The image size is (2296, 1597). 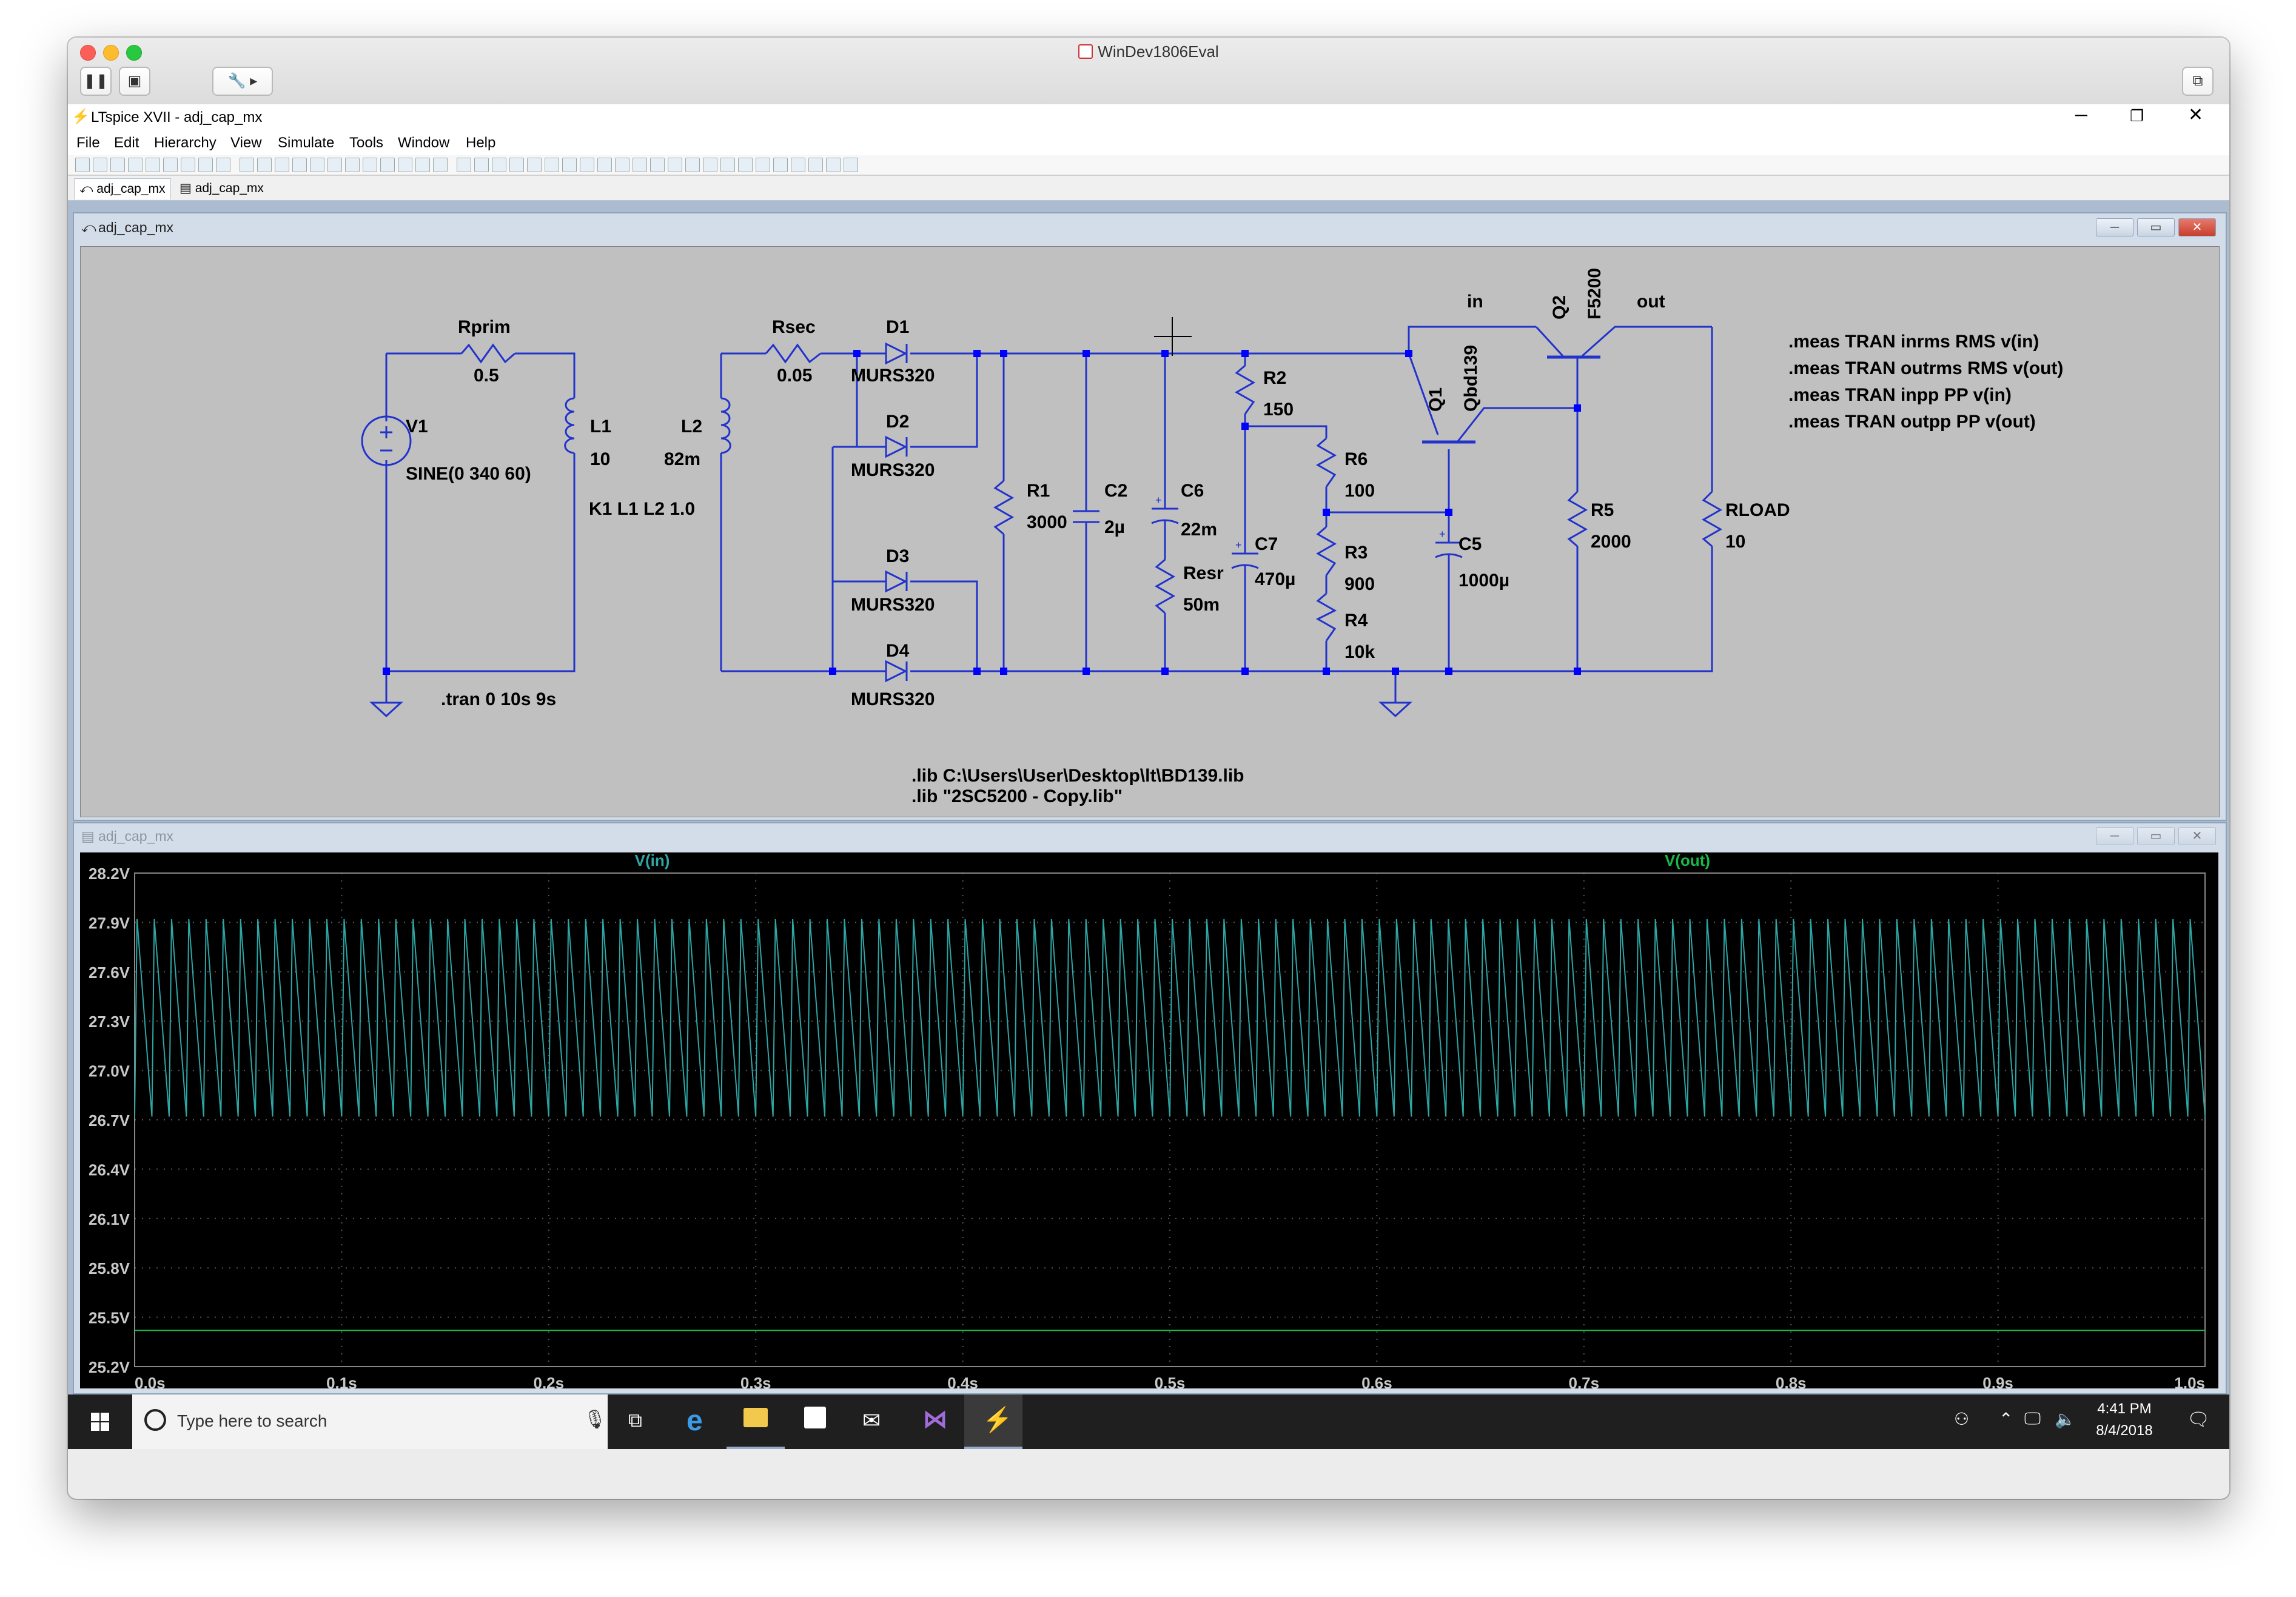 I want to click on waveform-maximize-button: ▭, so click(x=2156, y=836).